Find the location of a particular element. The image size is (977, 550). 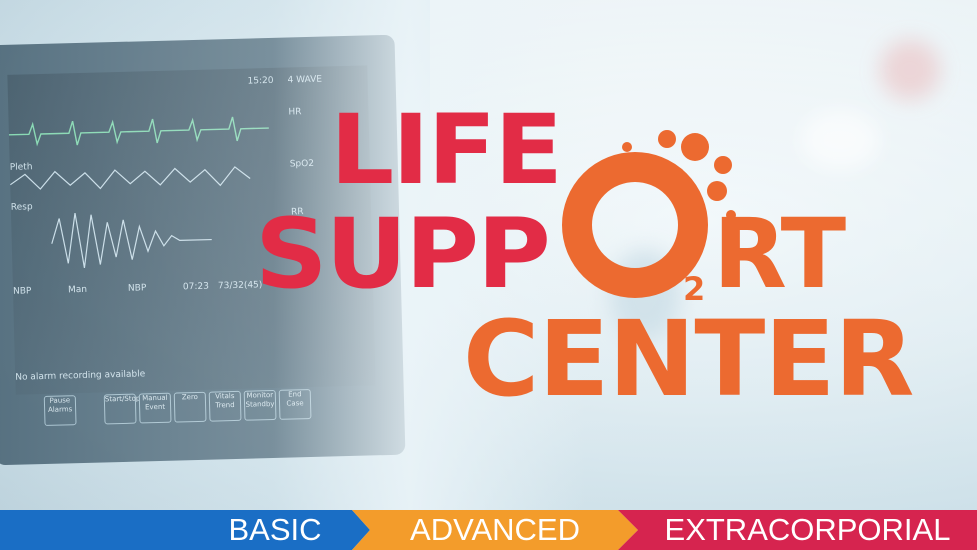

level-advanced-label: ADVANCED is located at coordinates (495, 529).